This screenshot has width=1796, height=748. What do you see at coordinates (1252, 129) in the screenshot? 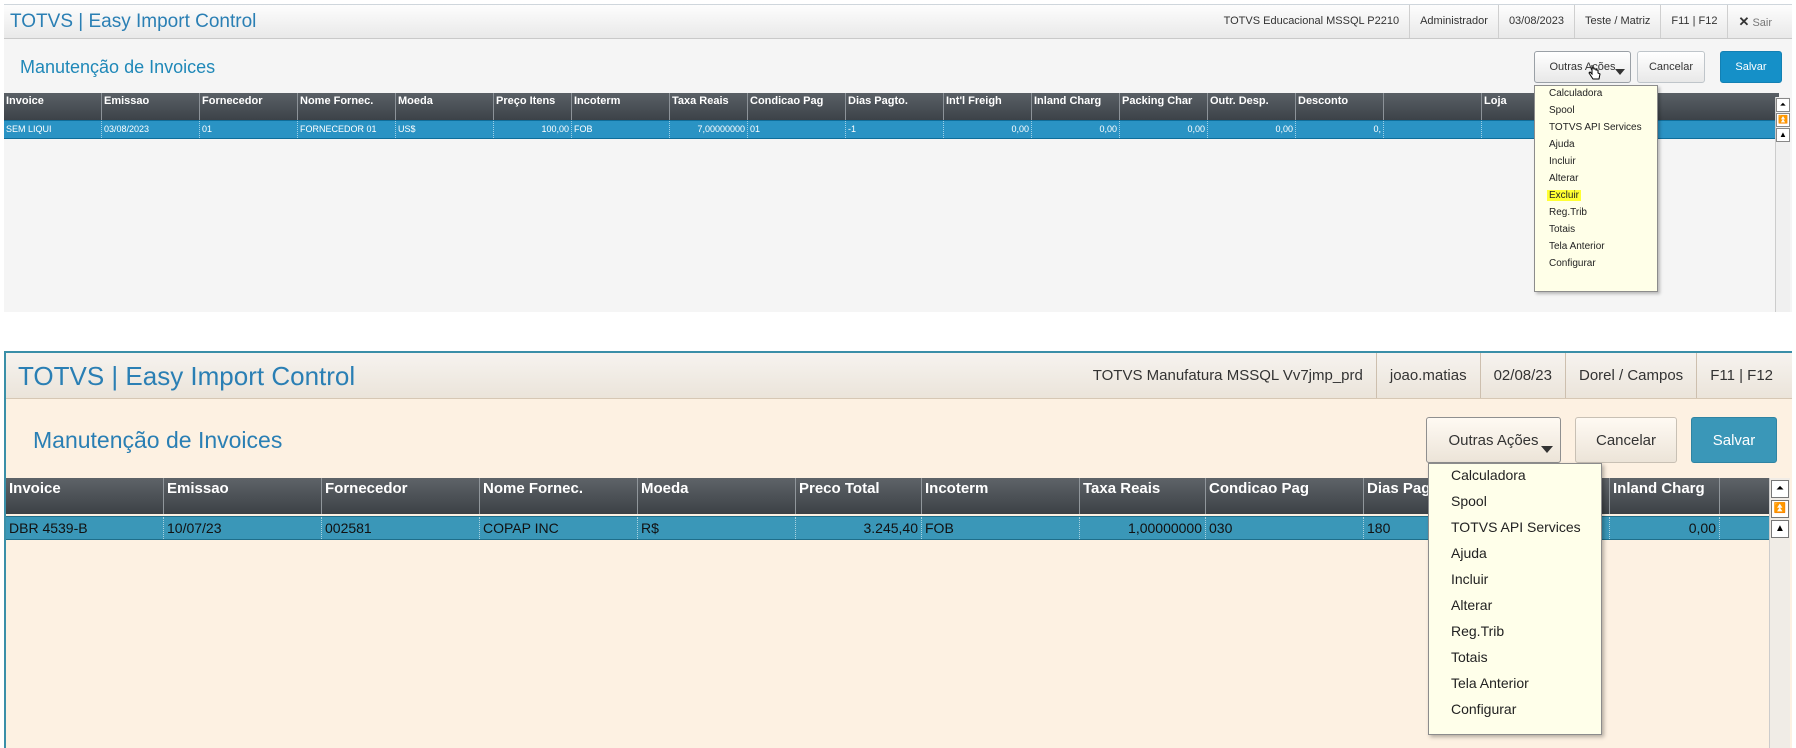
I see `cell-outr-desp: 0,00` at bounding box center [1252, 129].